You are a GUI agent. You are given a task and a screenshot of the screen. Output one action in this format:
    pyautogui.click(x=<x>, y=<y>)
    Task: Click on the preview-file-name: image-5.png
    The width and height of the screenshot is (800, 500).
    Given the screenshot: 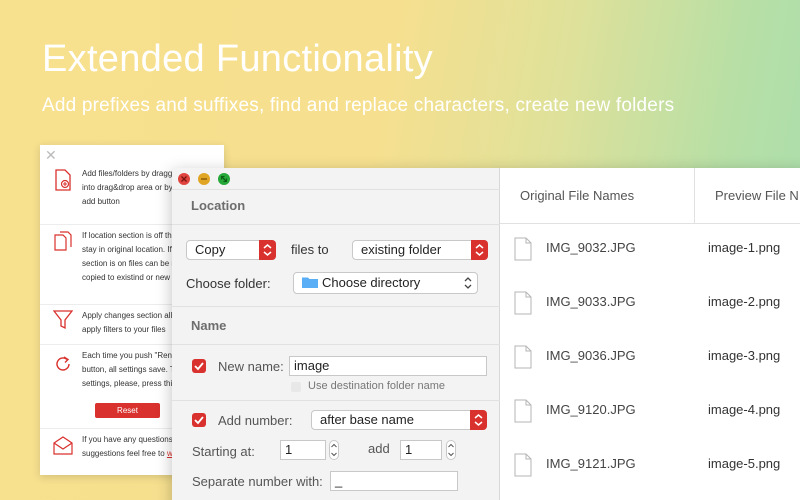 What is the action you would take?
    pyautogui.click(x=744, y=463)
    